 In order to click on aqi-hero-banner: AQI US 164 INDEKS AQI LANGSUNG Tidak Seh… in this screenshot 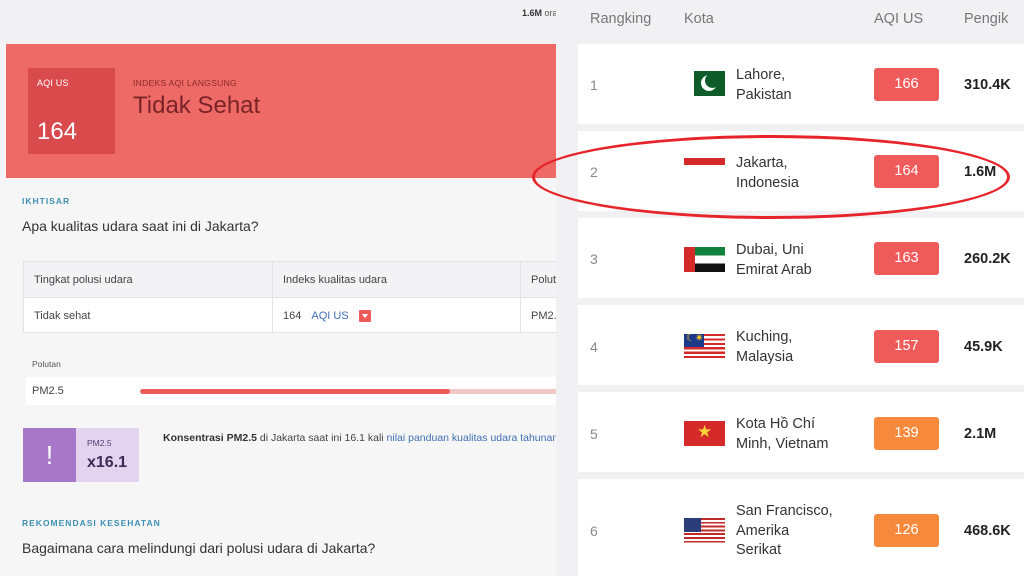, I will do `click(306, 111)`.